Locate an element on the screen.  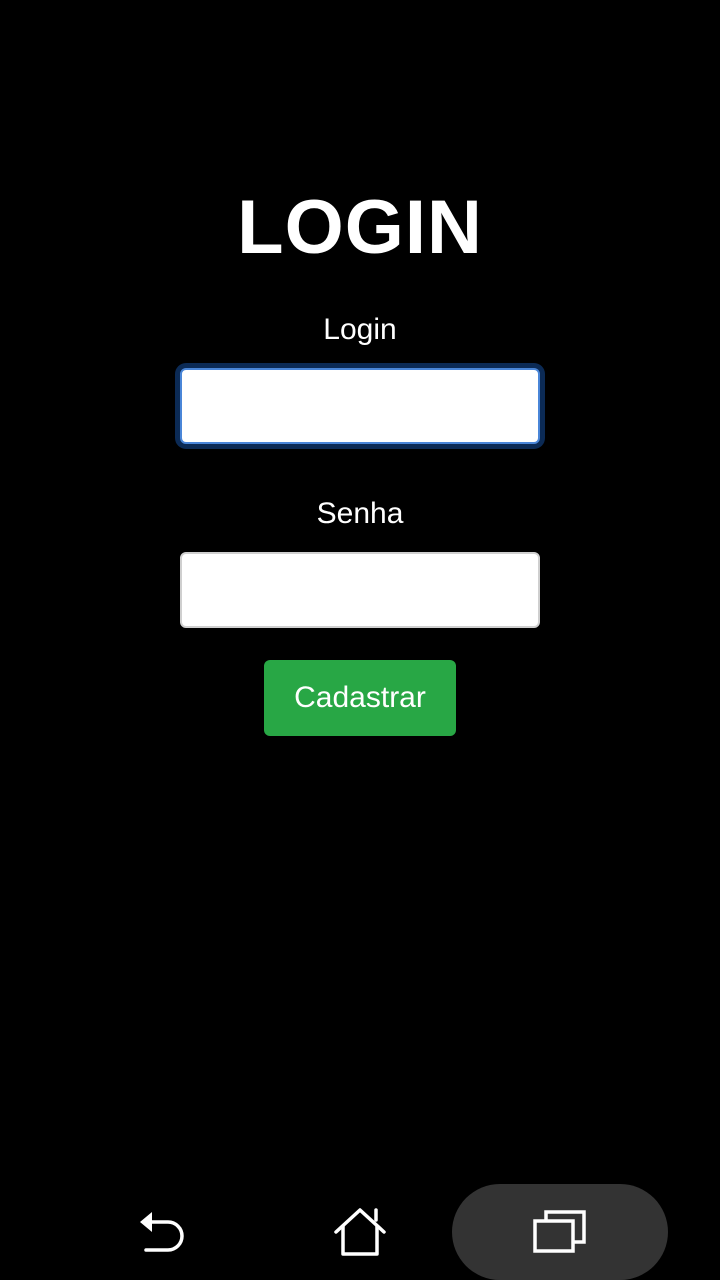
senha-input is located at coordinates (360, 590).